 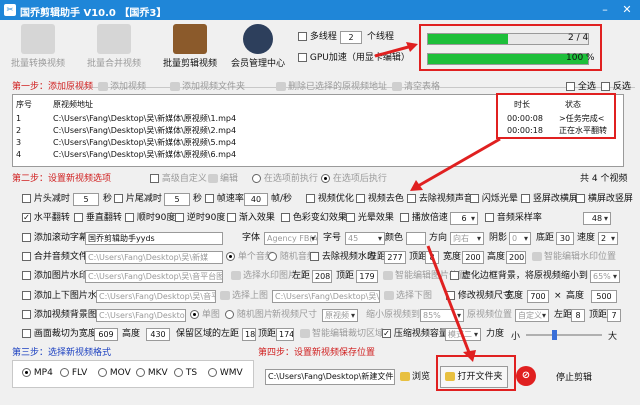 I want to click on arrow-to-open-folder, so click(x=449, y=300).